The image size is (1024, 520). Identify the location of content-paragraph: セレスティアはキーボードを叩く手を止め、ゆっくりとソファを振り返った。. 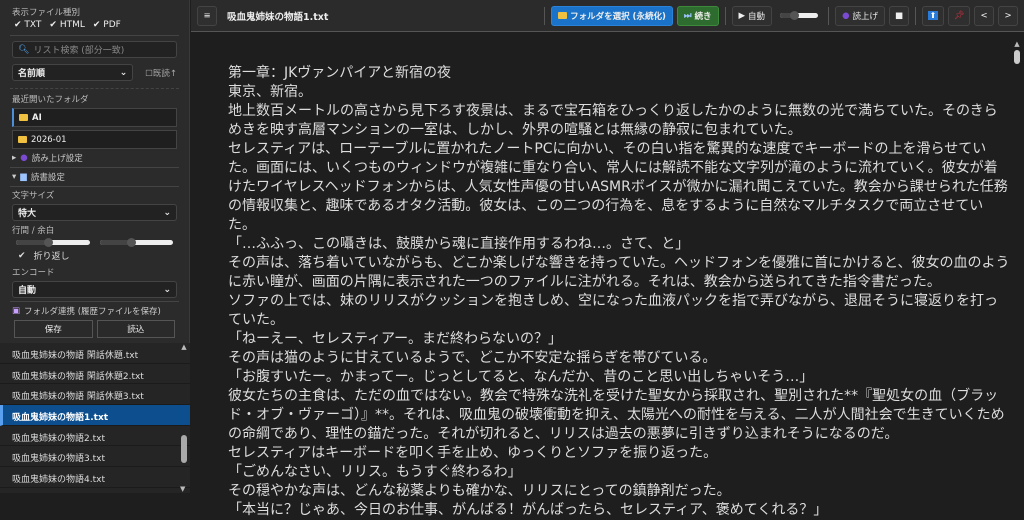
(473, 453).